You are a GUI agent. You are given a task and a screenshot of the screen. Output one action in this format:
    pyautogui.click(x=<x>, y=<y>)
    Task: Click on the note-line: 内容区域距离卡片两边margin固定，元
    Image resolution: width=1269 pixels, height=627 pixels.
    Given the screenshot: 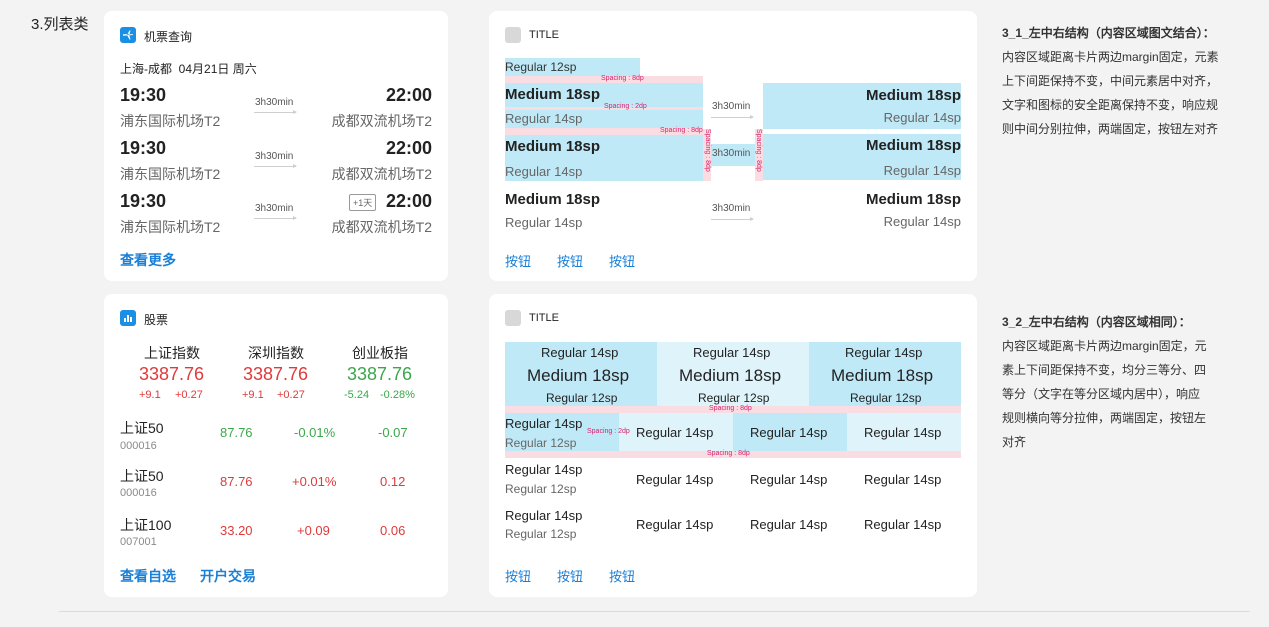 What is the action you would take?
    pyautogui.click(x=1104, y=346)
    